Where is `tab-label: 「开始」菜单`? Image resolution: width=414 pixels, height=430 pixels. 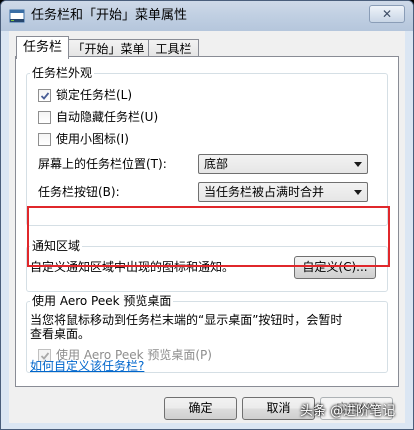
tab-label: 「开始」菜单 is located at coordinates (108, 49).